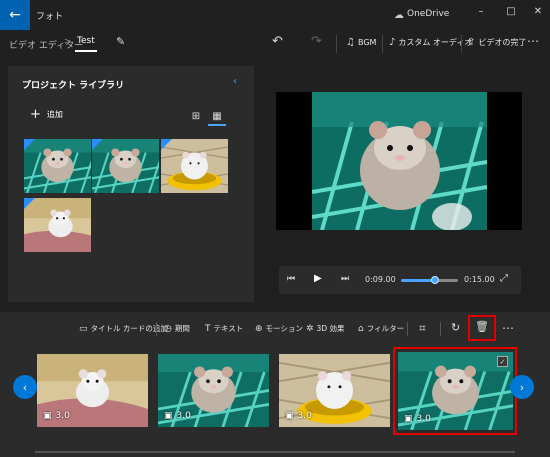  I want to click on title-card-icon: ▭, so click(83, 328).